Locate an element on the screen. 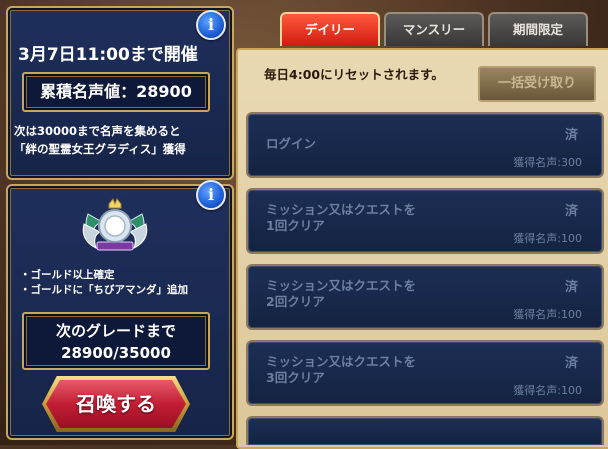  fame-description-line: 次は30000まで名声を集めると is located at coordinates (97, 131).